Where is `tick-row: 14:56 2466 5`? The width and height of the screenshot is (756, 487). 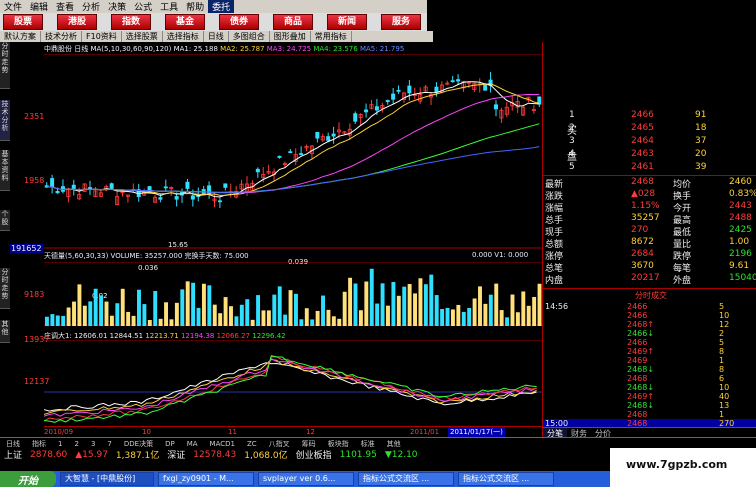 tick-row: 14:56 2466 5 is located at coordinates (649, 306).